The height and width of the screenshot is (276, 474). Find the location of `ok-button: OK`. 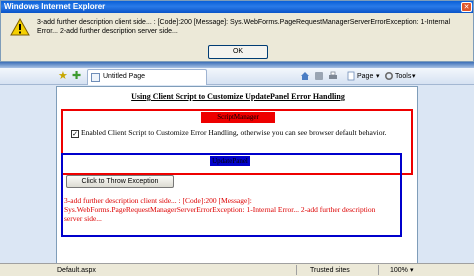

ok-button: OK is located at coordinates (238, 52).